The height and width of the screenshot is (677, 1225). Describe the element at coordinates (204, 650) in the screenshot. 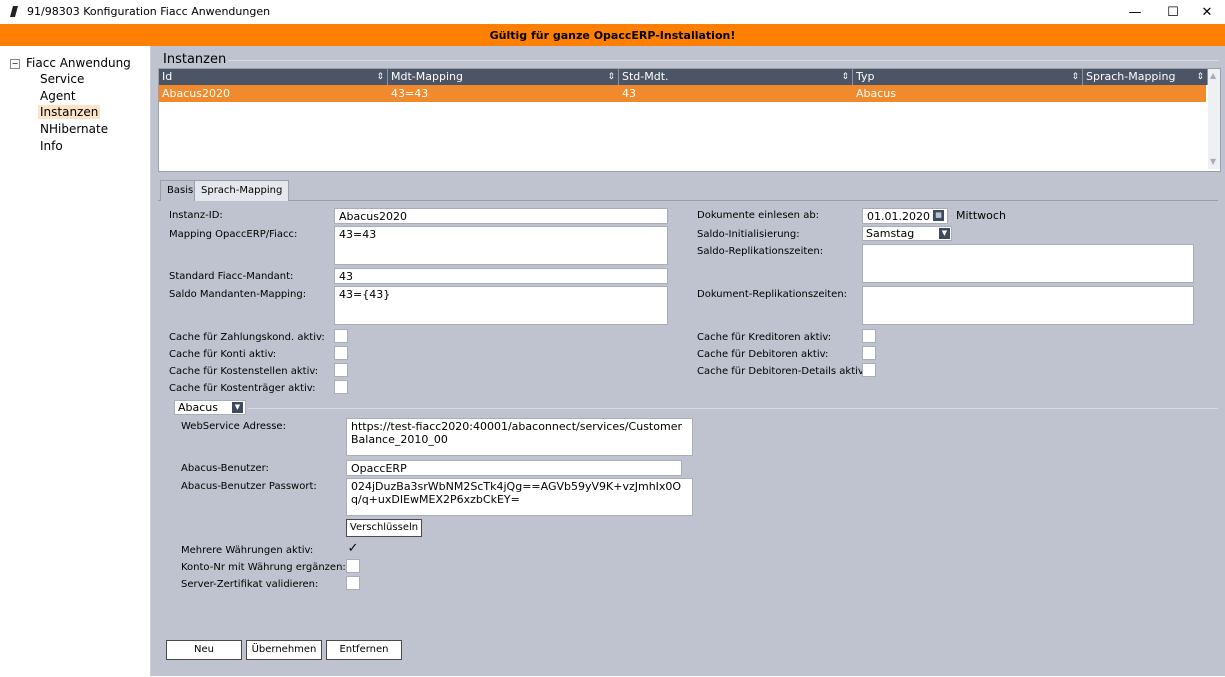

I see `new-button: Neu` at that location.